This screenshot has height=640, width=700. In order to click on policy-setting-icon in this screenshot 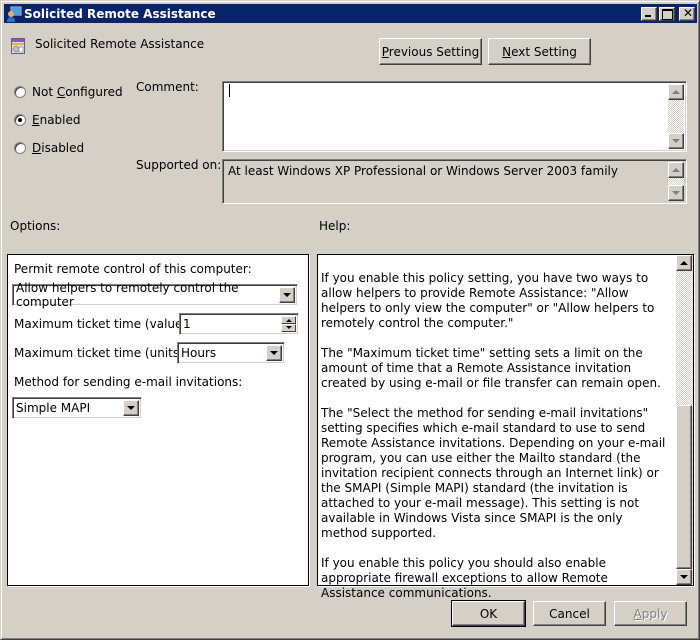, I will do `click(18, 46)`.